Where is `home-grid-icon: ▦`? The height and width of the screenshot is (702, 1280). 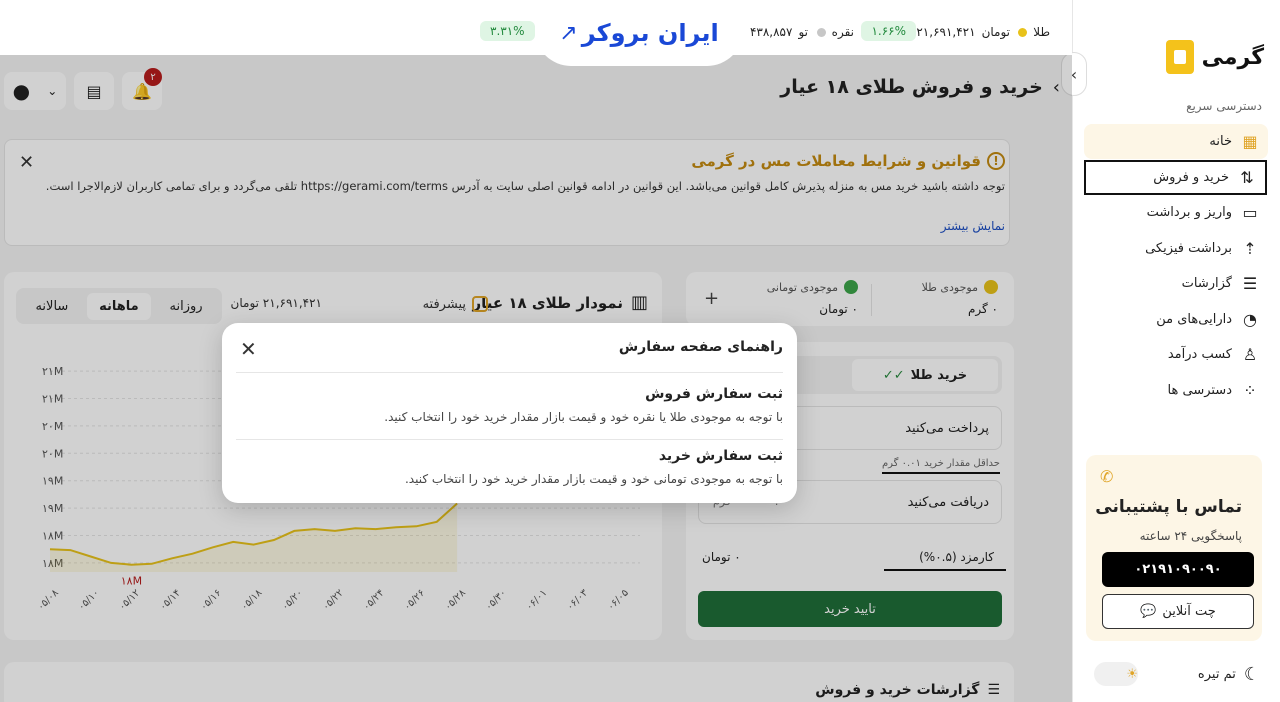 home-grid-icon: ▦ is located at coordinates (1250, 141).